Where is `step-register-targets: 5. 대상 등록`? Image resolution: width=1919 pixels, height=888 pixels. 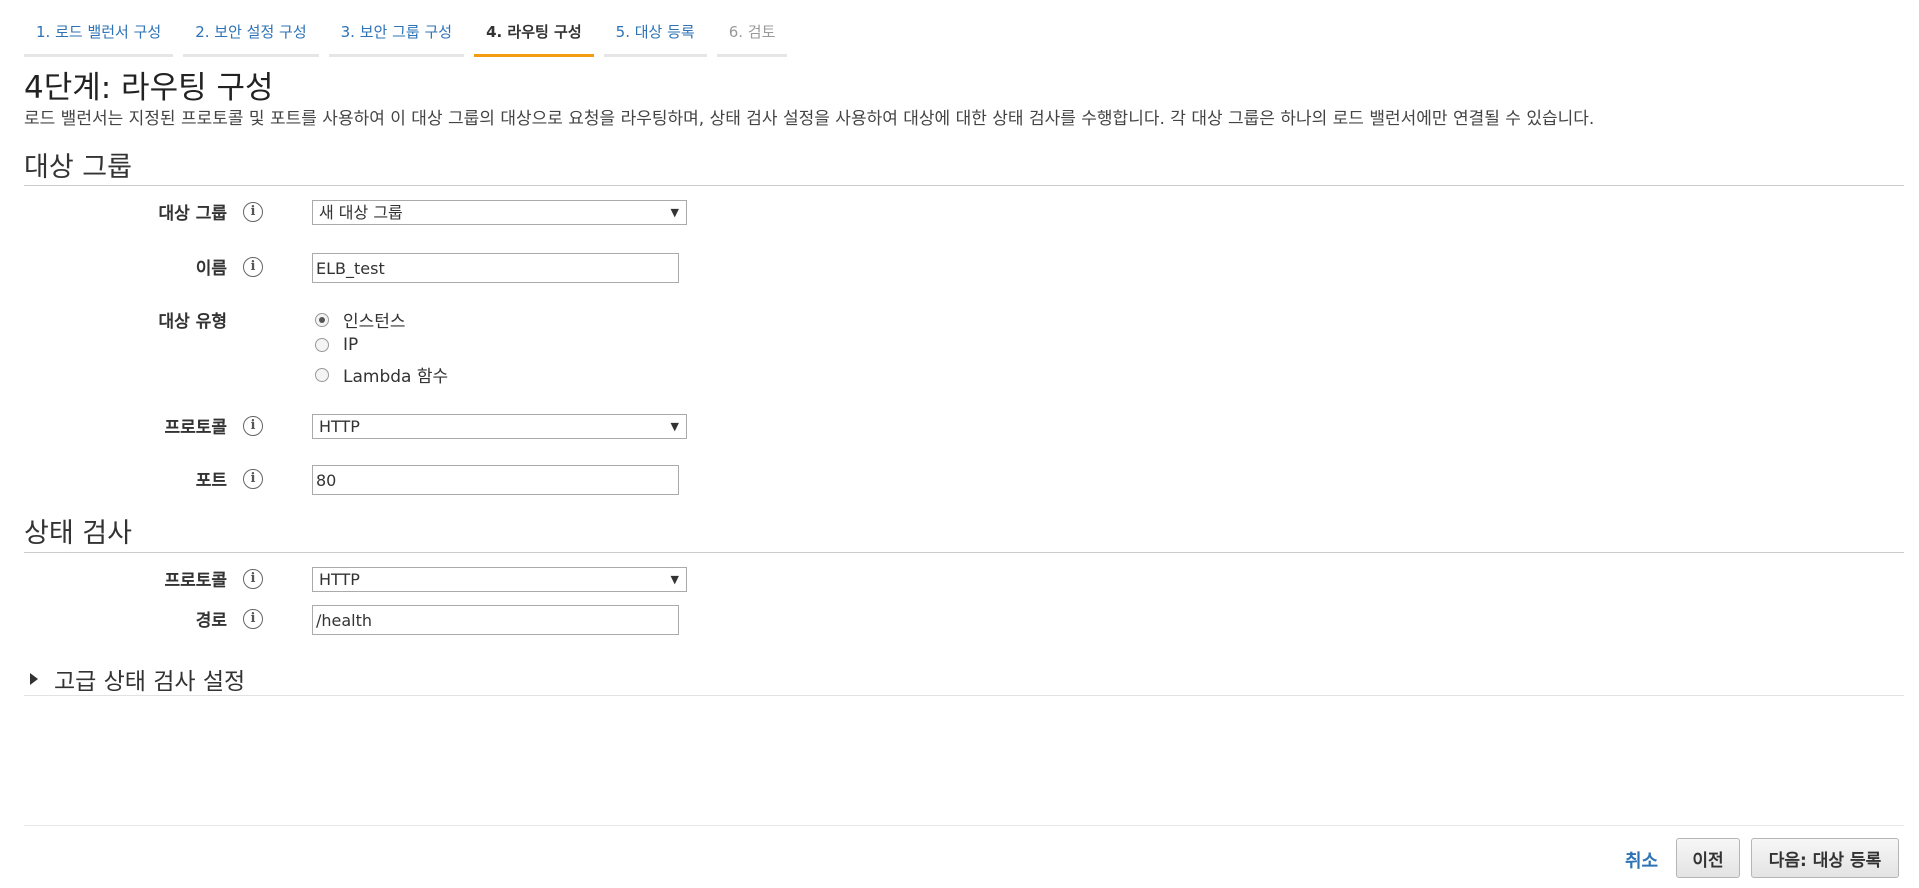
step-register-targets: 5. 대상 등록 is located at coordinates (655, 35).